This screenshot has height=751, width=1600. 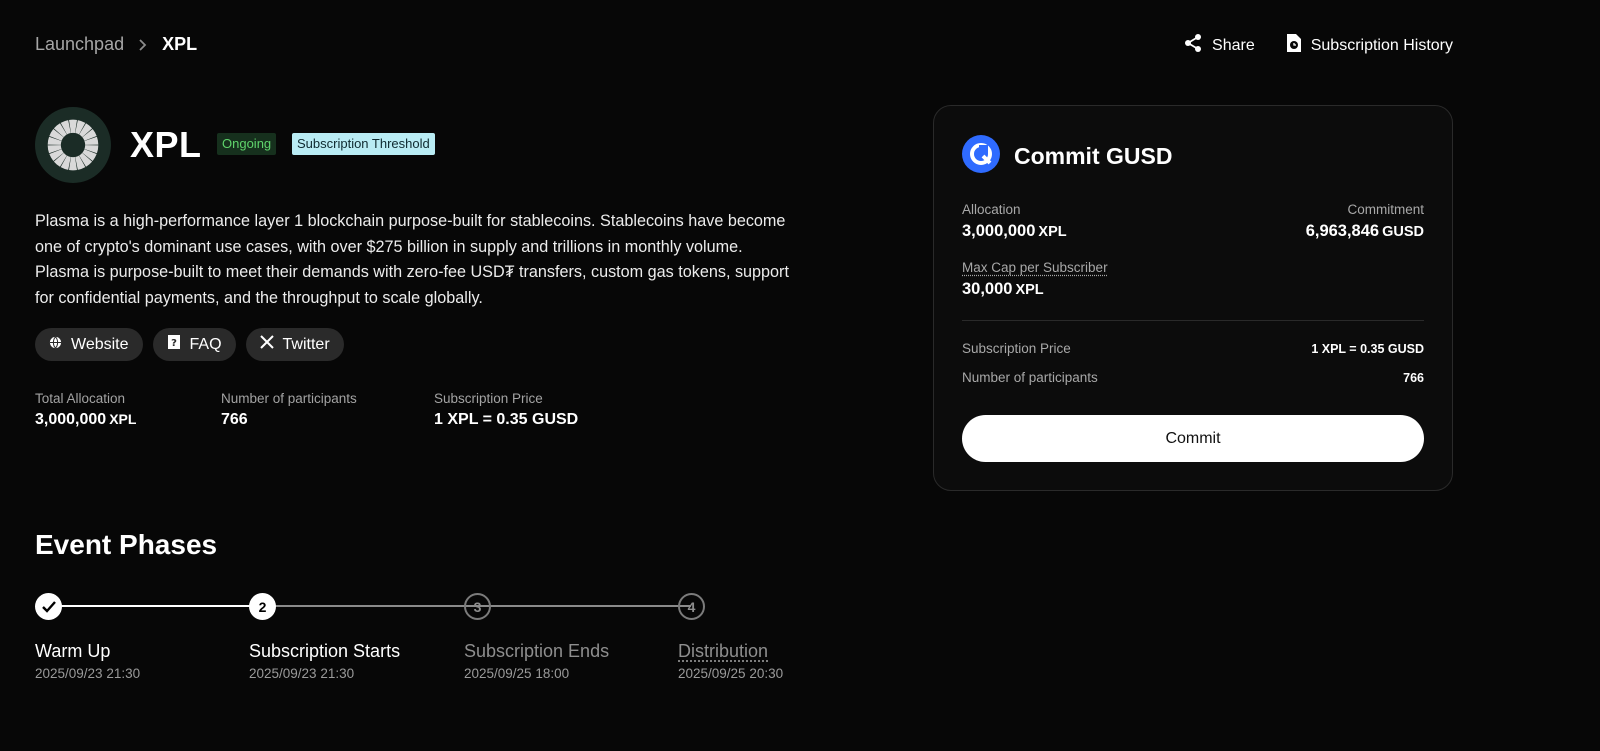 I want to click on phase-4-node: 4, so click(x=691, y=606).